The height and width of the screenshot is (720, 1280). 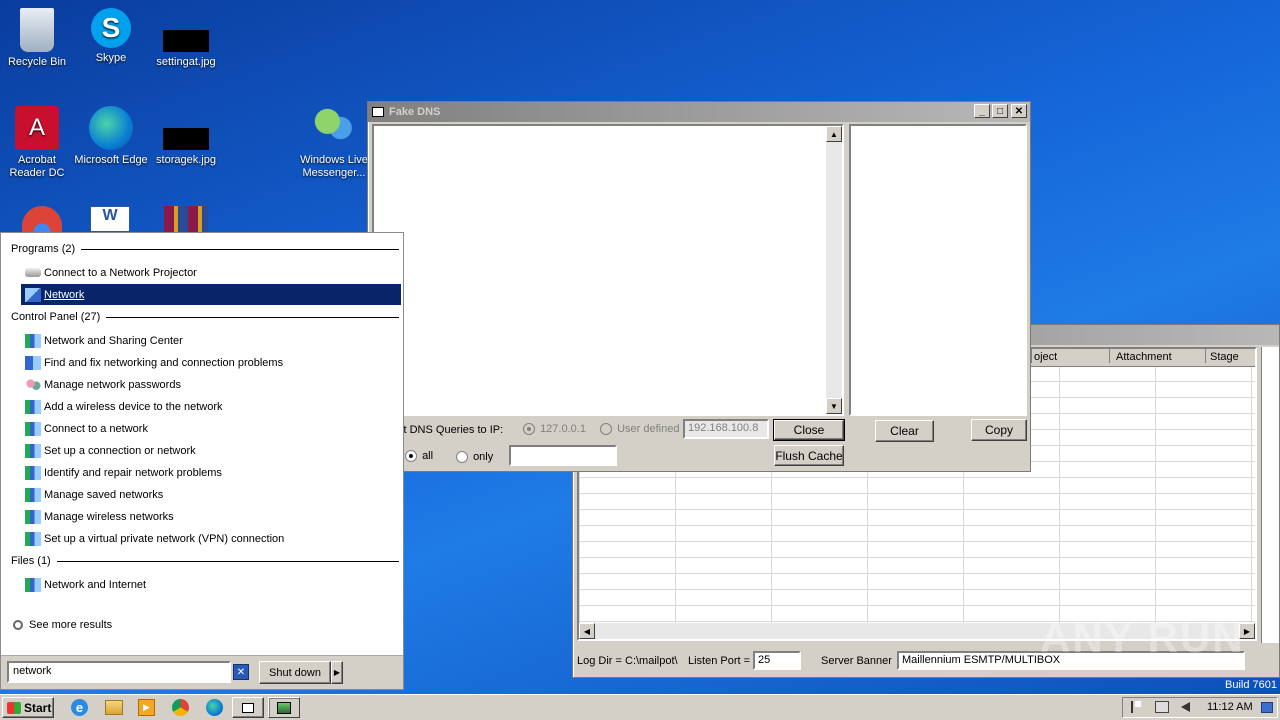 I want to click on radio-user-icon, so click(x=606, y=429).